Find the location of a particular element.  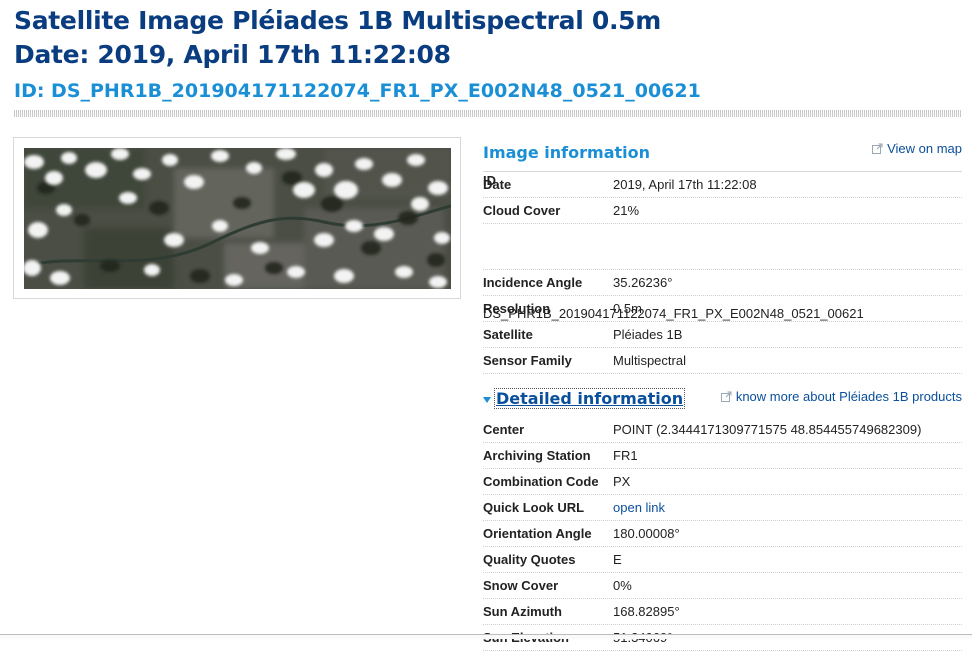

page-bottom-edge is located at coordinates (486, 636).